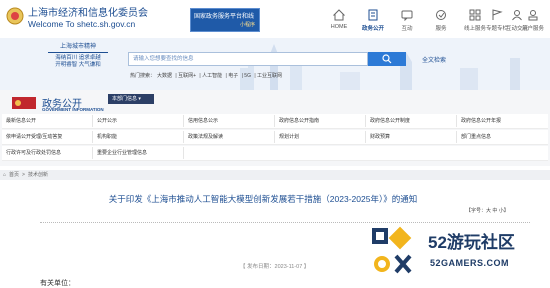  Describe the element at coordinates (441, 15) in the screenshot. I see `service-icon` at that location.